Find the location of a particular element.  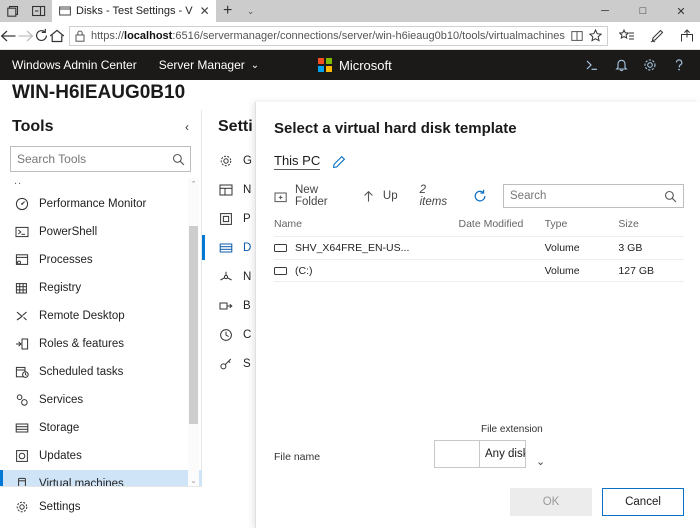

settings-item-label: N is located at coordinates (247, 276).